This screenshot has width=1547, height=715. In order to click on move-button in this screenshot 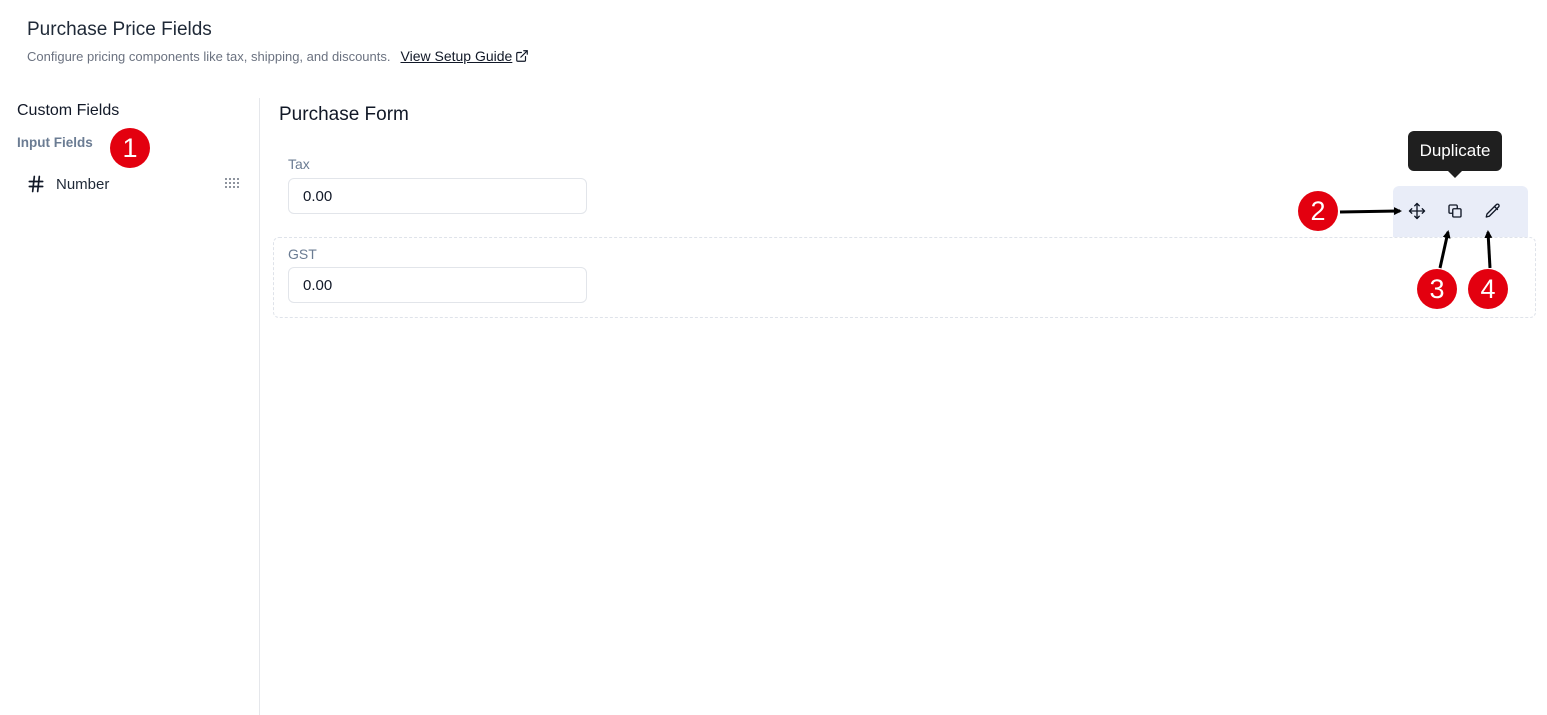, I will do `click(1417, 211)`.